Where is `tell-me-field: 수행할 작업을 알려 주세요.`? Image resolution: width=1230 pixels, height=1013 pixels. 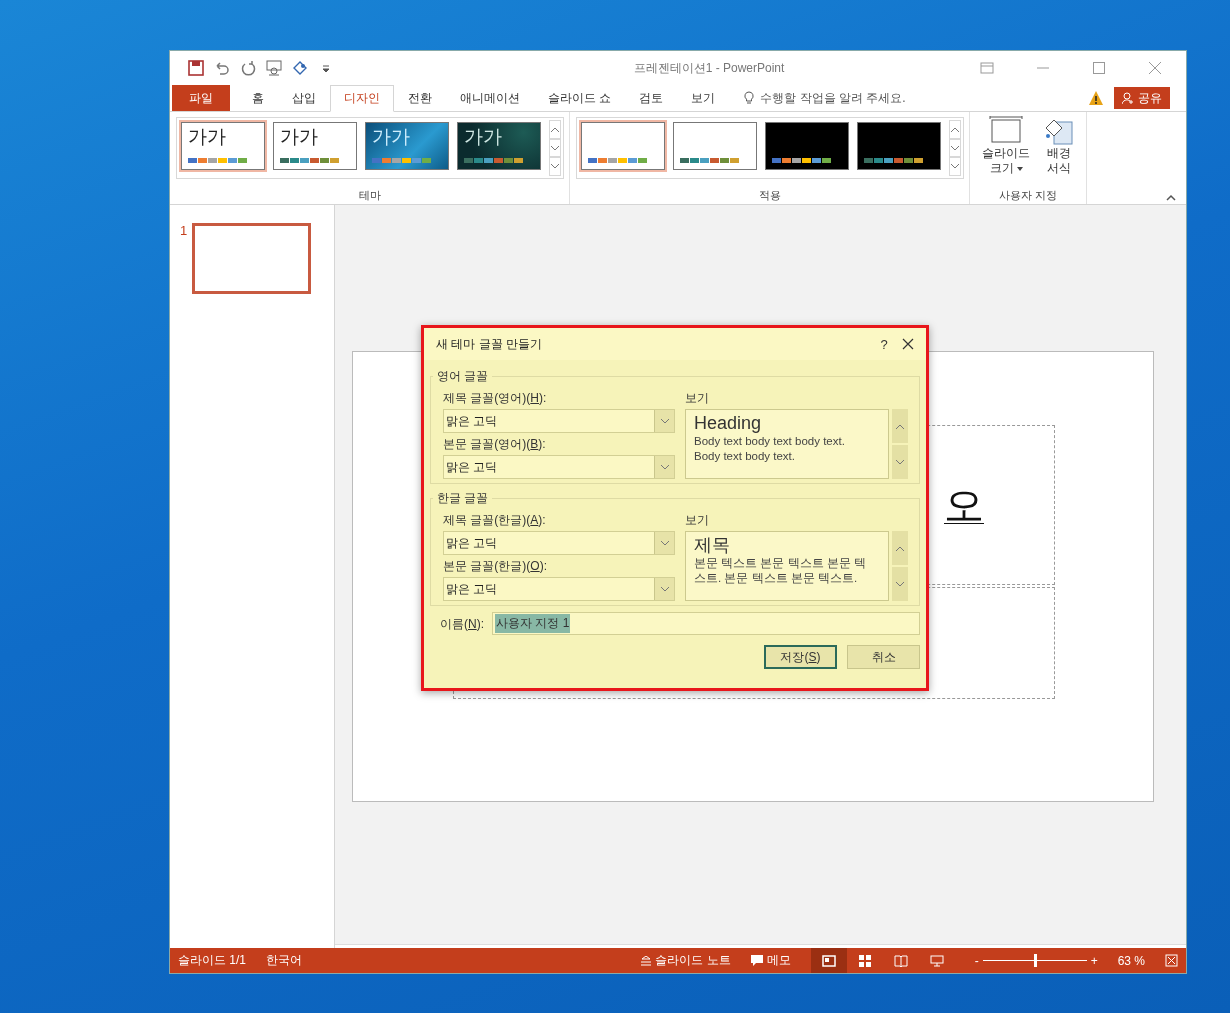
tell-me-field: 수행할 작업을 알려 주세요. is located at coordinates (833, 98).